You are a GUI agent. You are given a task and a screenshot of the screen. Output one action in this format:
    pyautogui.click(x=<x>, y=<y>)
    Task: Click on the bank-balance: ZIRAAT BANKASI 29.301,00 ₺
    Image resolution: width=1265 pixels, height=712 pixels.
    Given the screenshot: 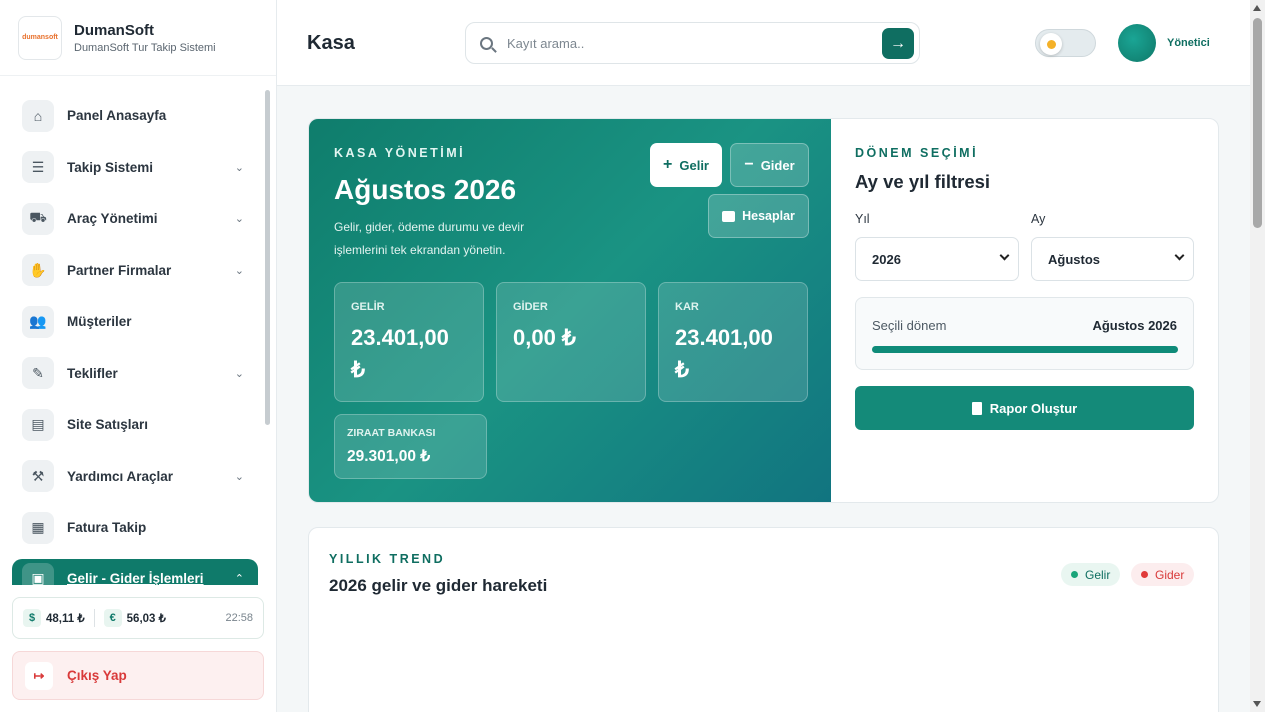 What is the action you would take?
    pyautogui.click(x=410, y=446)
    